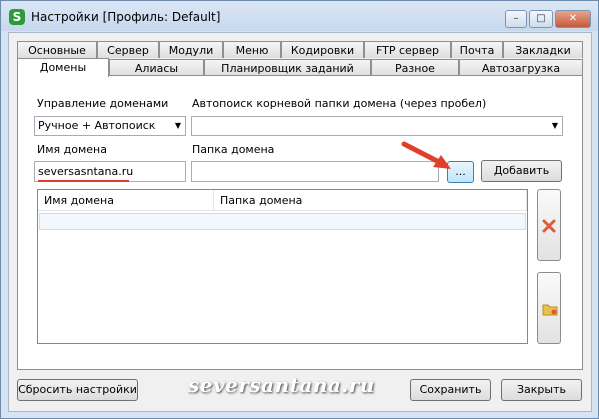 The height and width of the screenshot is (419, 599). I want to click on tab-general: Основные, so click(57, 49).